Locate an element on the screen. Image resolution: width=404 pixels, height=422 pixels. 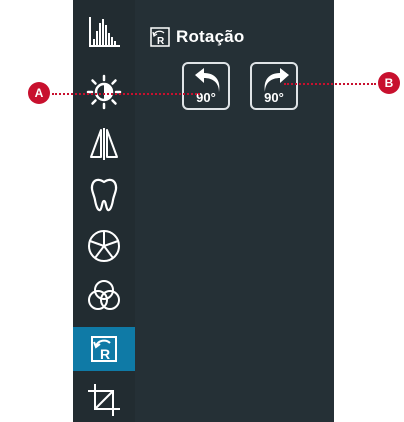
color-channels-icon is located at coordinates (104, 295).